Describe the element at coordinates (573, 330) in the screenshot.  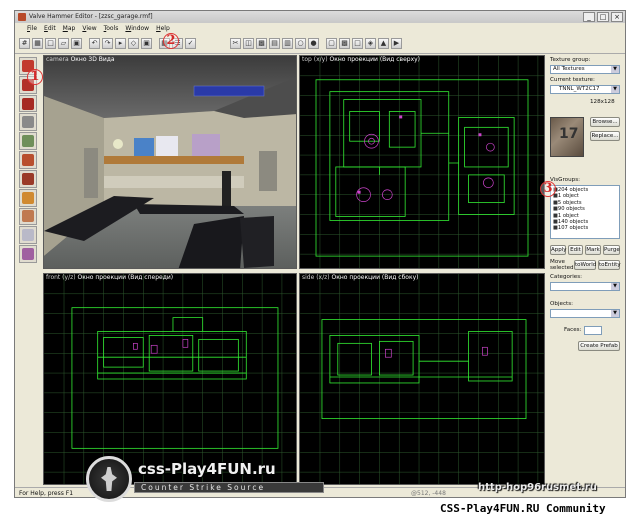
I see `faces-label: Faces:` at that location.